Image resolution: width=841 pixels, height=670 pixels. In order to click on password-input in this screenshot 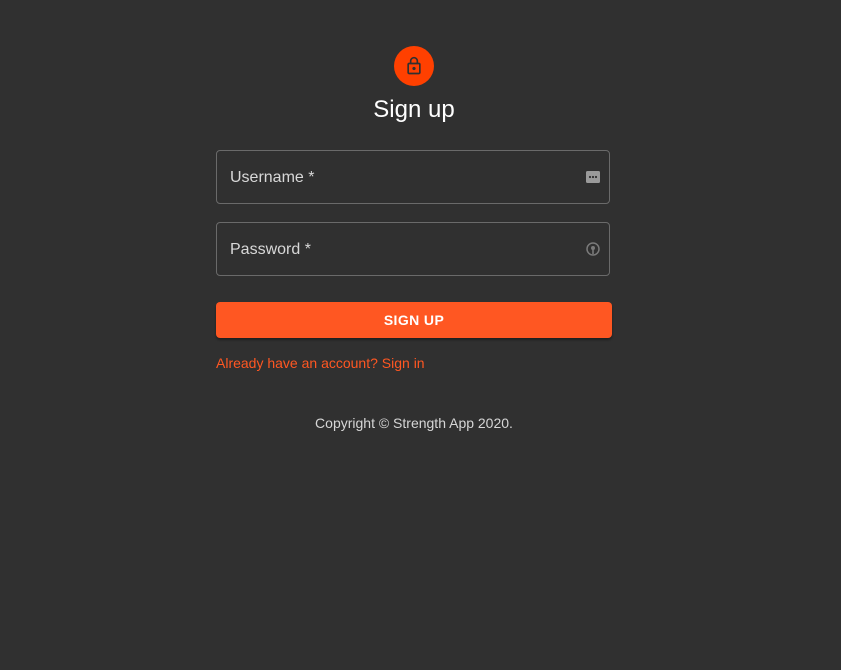, I will do `click(413, 249)`.